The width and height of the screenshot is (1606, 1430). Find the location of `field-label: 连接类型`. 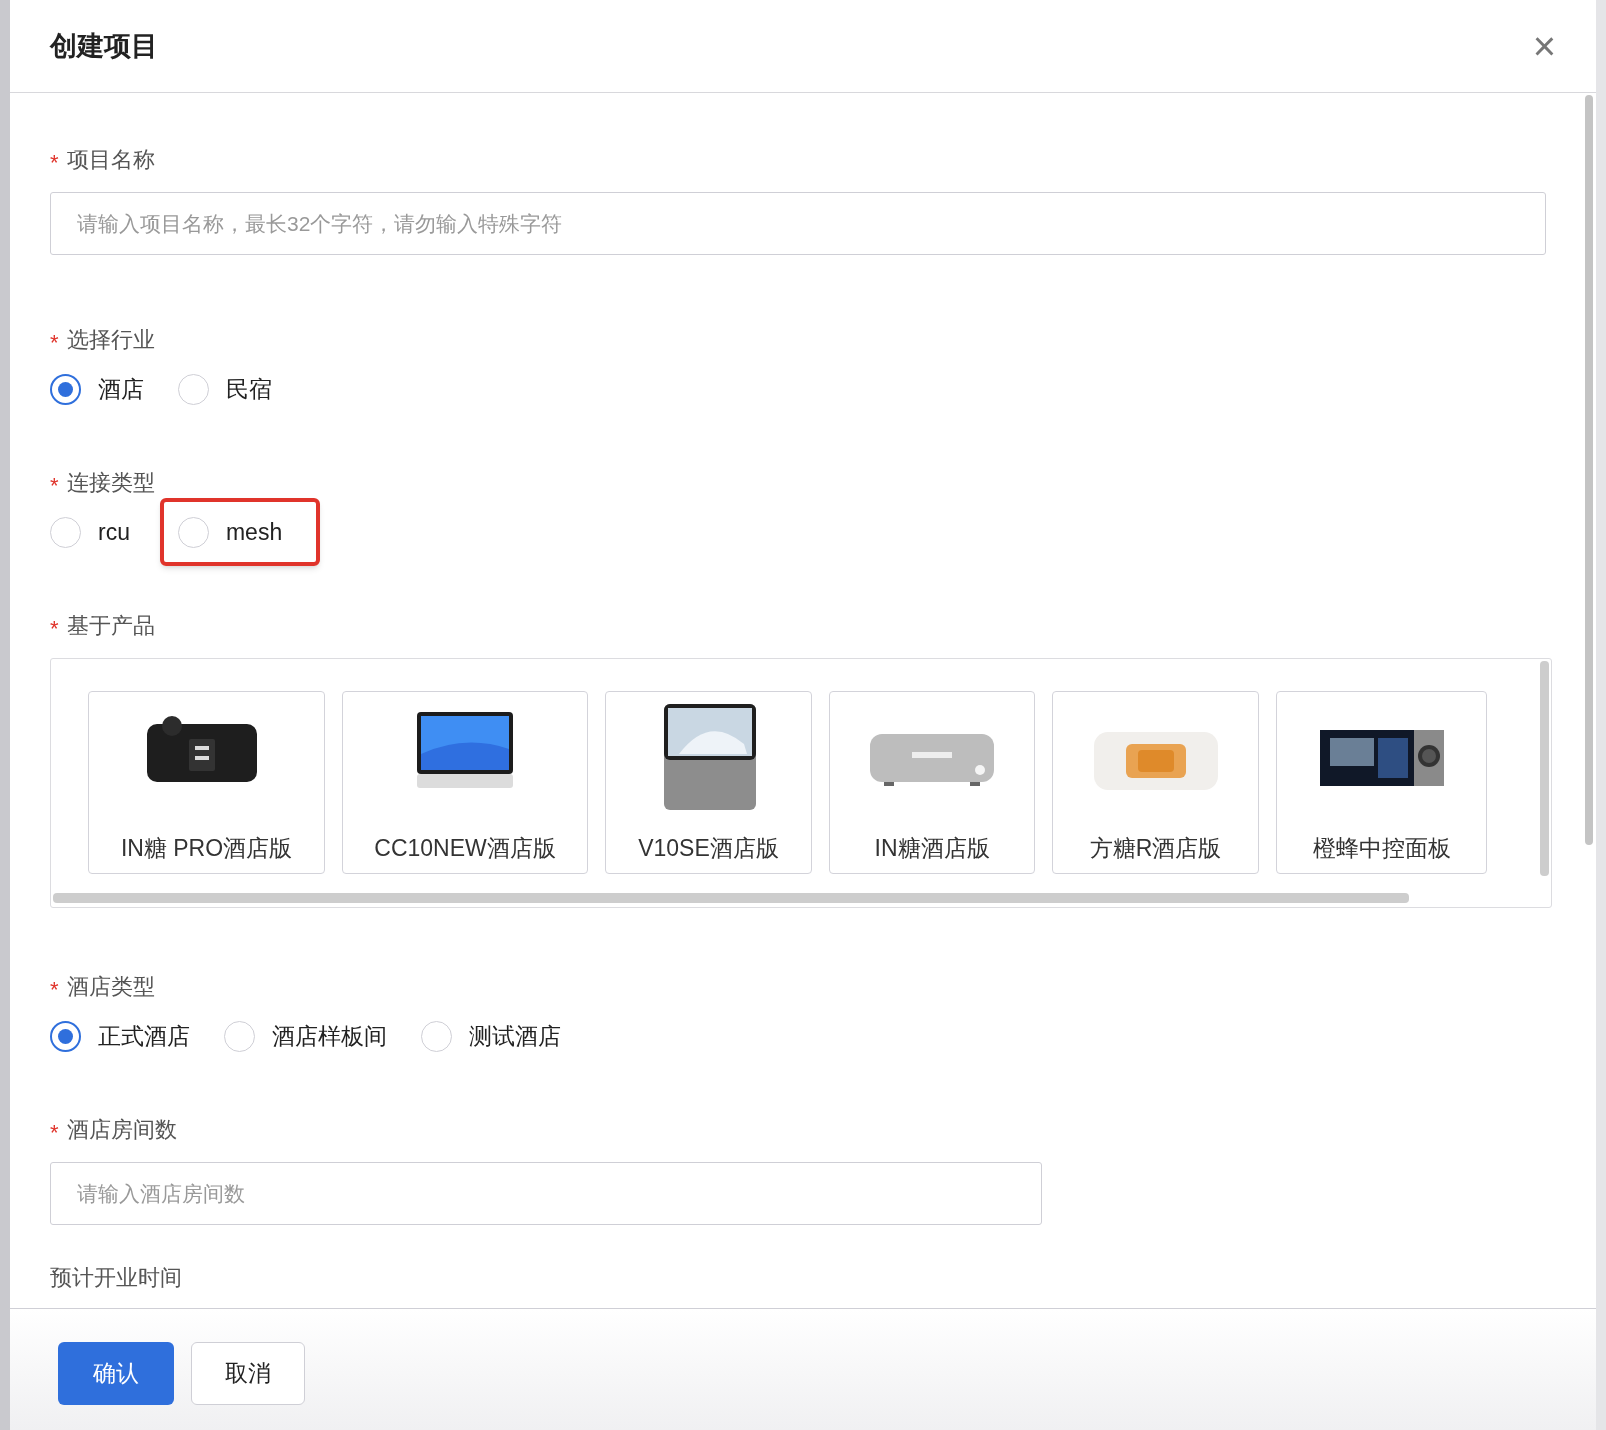

field-label: 连接类型 is located at coordinates (110, 483).